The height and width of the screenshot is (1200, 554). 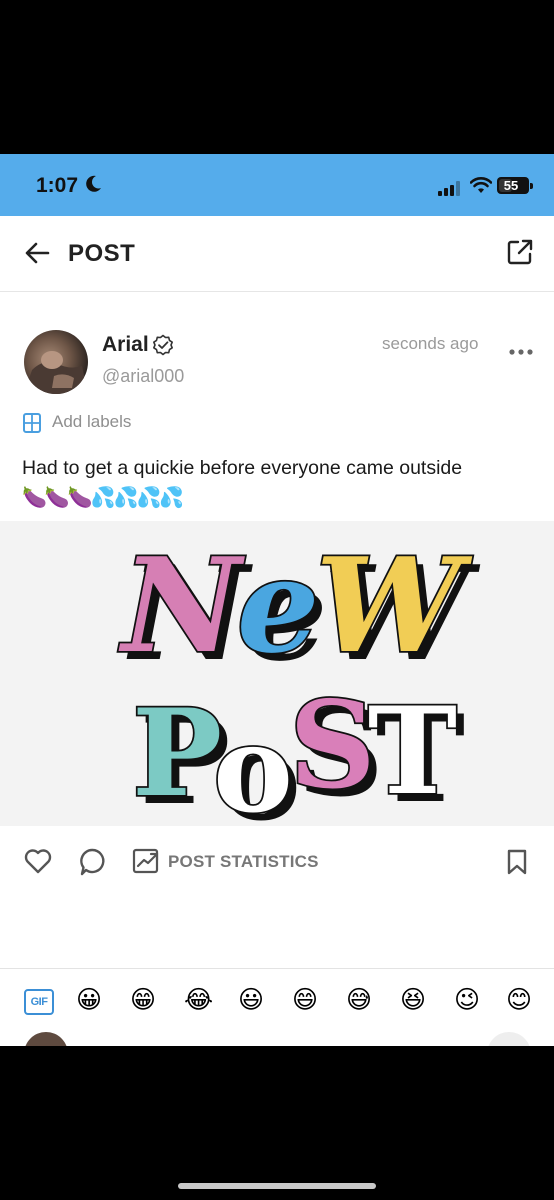 What do you see at coordinates (92, 864) in the screenshot?
I see `comment-icon` at bounding box center [92, 864].